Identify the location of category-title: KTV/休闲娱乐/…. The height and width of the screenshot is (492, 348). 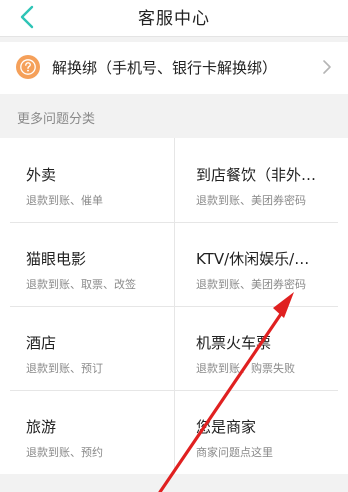
(253, 259).